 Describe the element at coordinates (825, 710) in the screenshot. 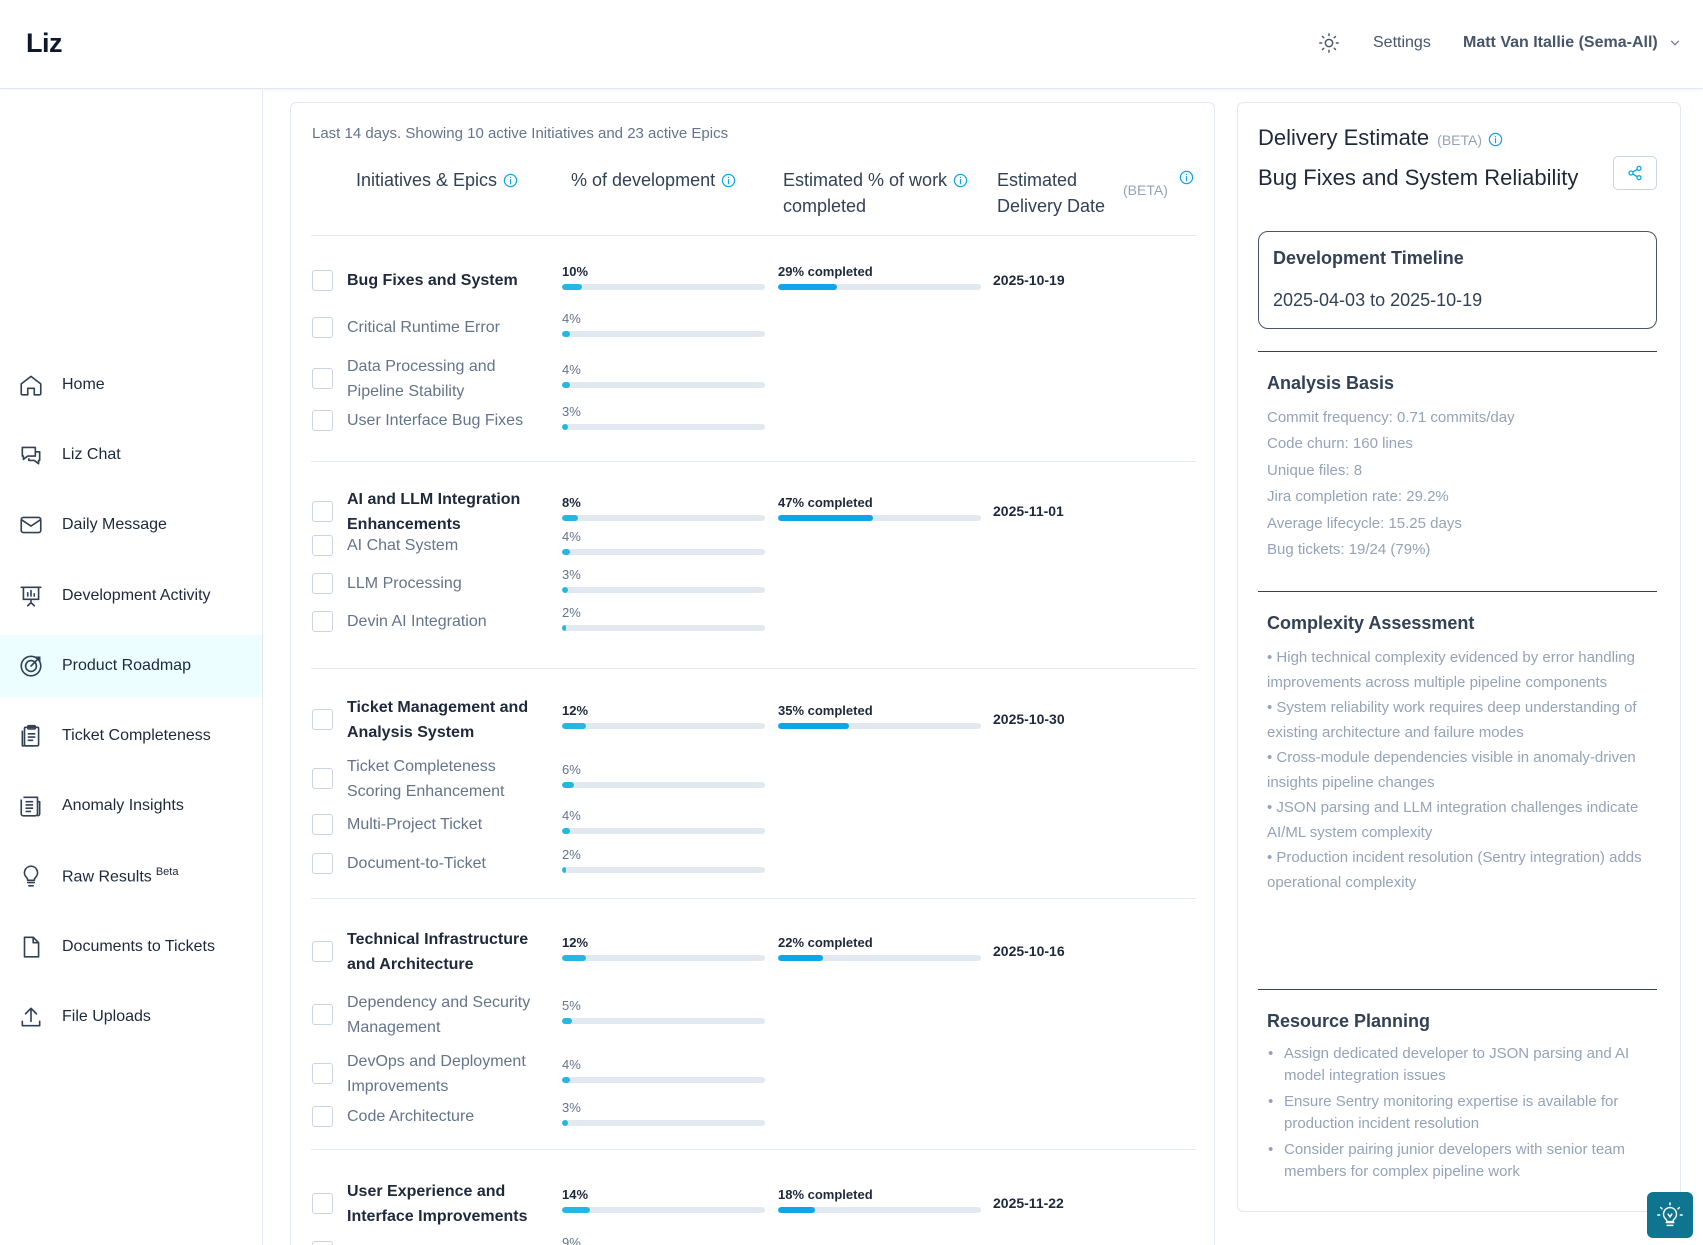

I see `work-completed-label: 35% completed` at that location.